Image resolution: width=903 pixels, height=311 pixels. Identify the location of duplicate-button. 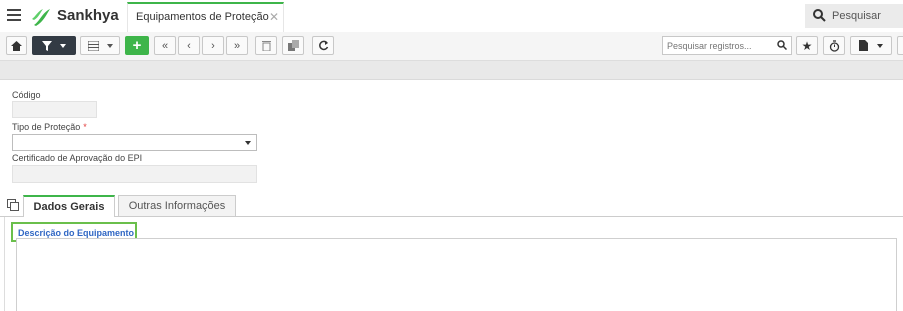
(293, 45).